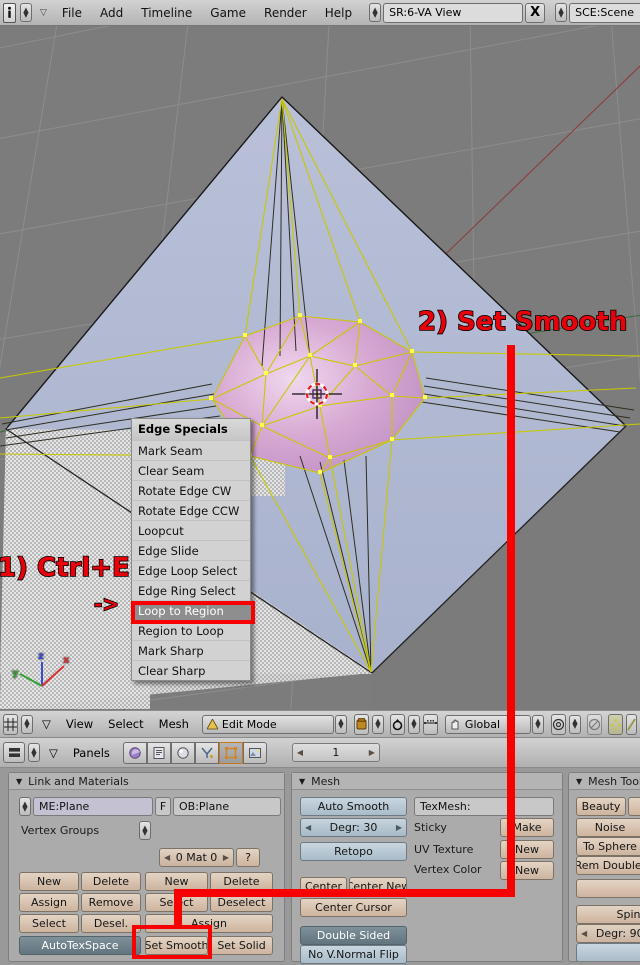  What do you see at coordinates (608, 827) in the screenshot?
I see `noise-button: Noise` at bounding box center [608, 827].